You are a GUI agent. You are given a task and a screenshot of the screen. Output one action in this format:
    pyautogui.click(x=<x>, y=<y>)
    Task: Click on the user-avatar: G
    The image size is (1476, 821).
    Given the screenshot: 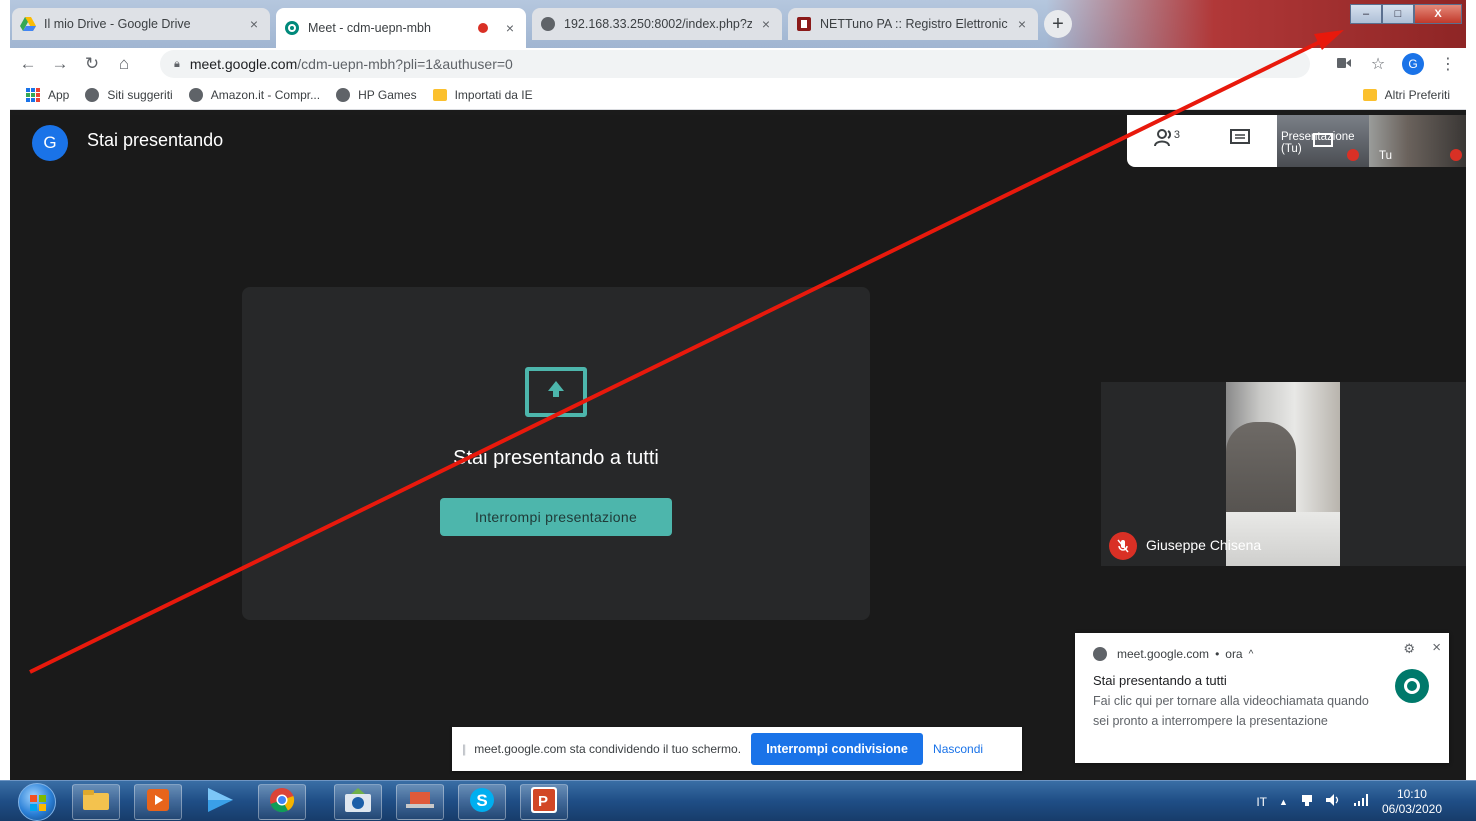 What is the action you would take?
    pyautogui.click(x=50, y=143)
    